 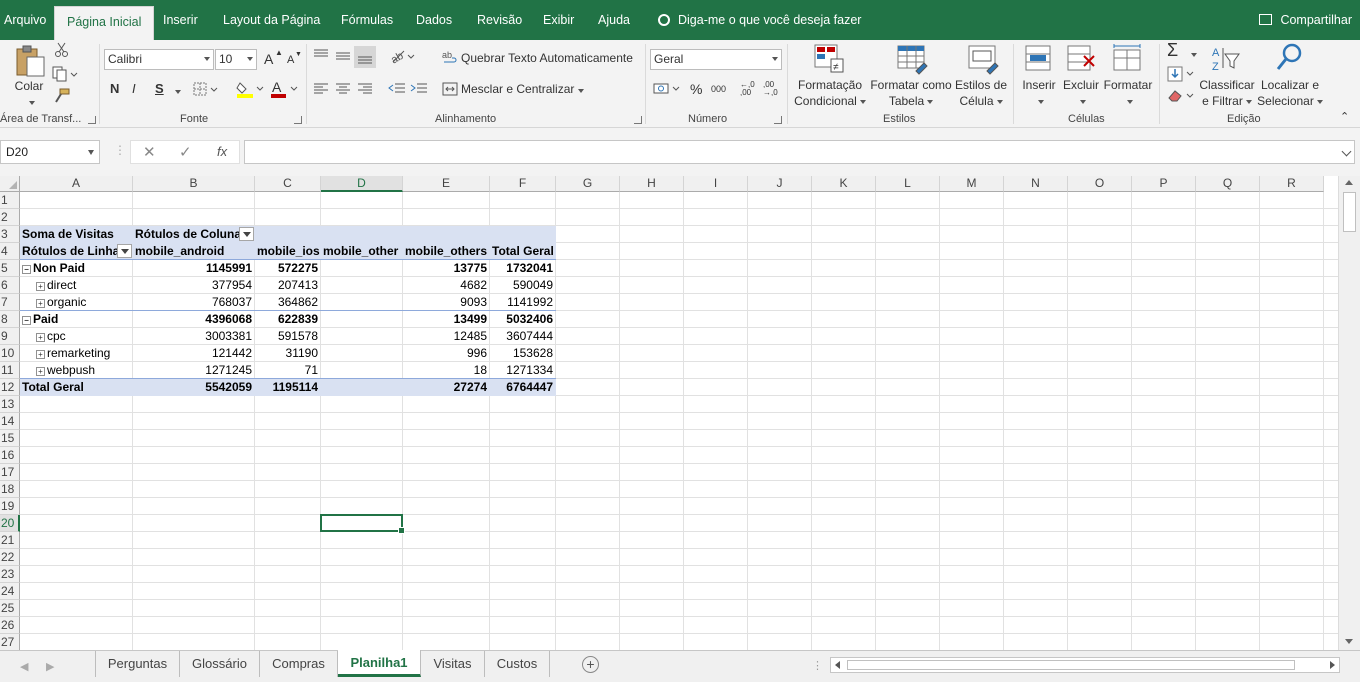 What do you see at coordinates (780, 184) in the screenshot?
I see `column-header-j: J` at bounding box center [780, 184].